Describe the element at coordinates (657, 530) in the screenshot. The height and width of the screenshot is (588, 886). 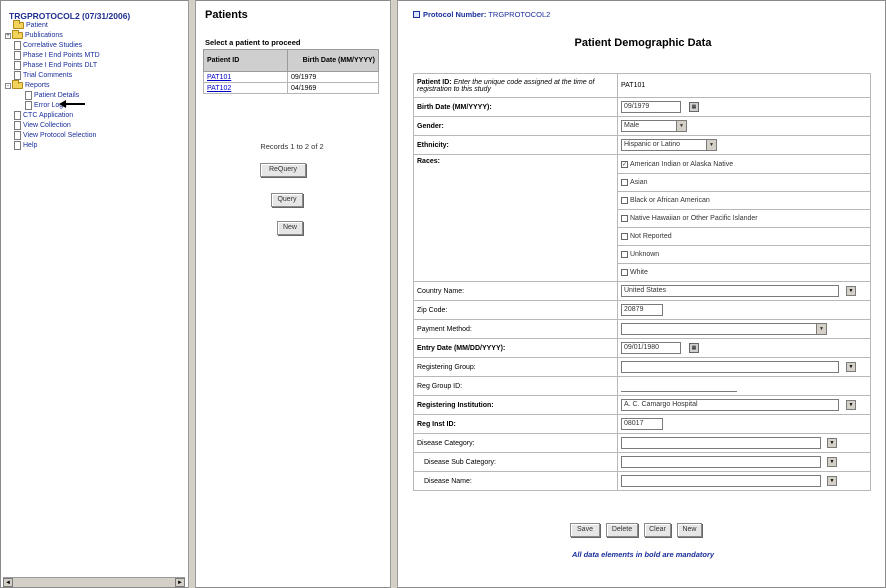
I see `clear-button: Clear` at that location.